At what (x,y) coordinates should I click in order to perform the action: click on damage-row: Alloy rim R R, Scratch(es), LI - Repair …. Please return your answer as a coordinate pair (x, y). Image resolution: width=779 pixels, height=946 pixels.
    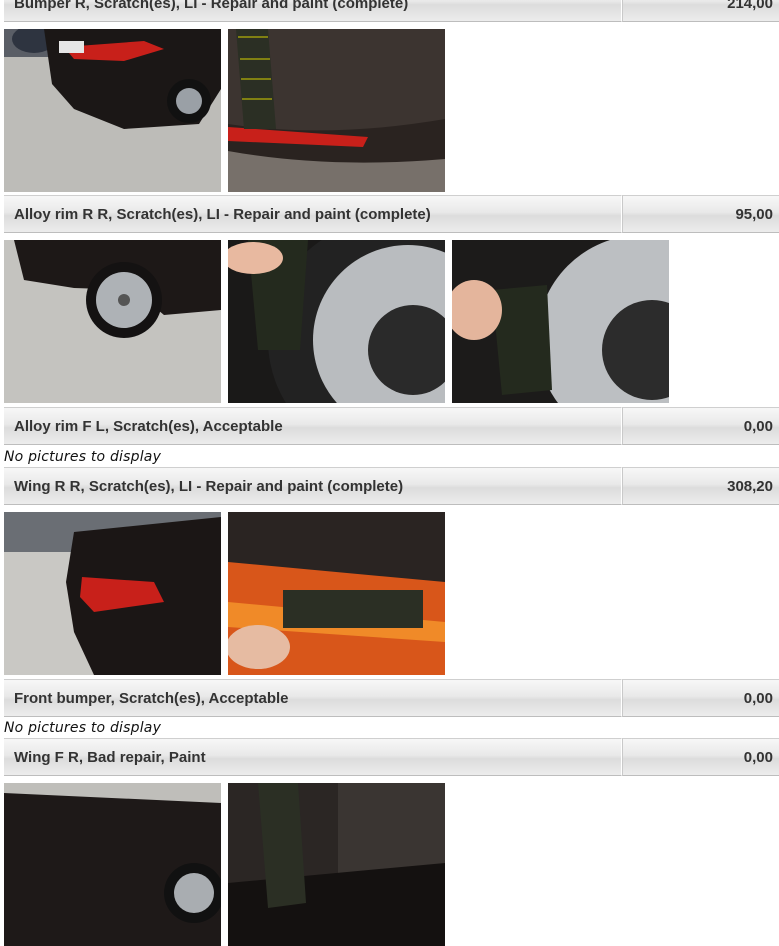
    Looking at the image, I should click on (391, 214).